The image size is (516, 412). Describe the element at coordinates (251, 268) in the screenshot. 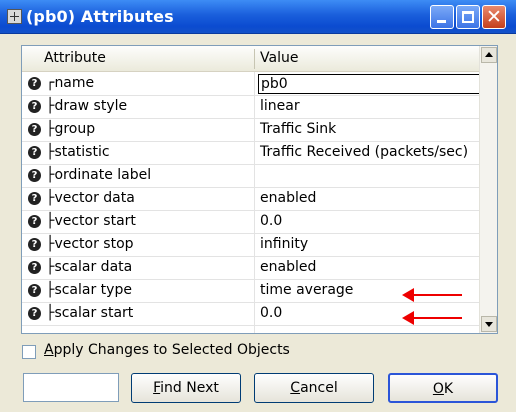

I see `table-row: ? ├scalar data enabled` at that location.